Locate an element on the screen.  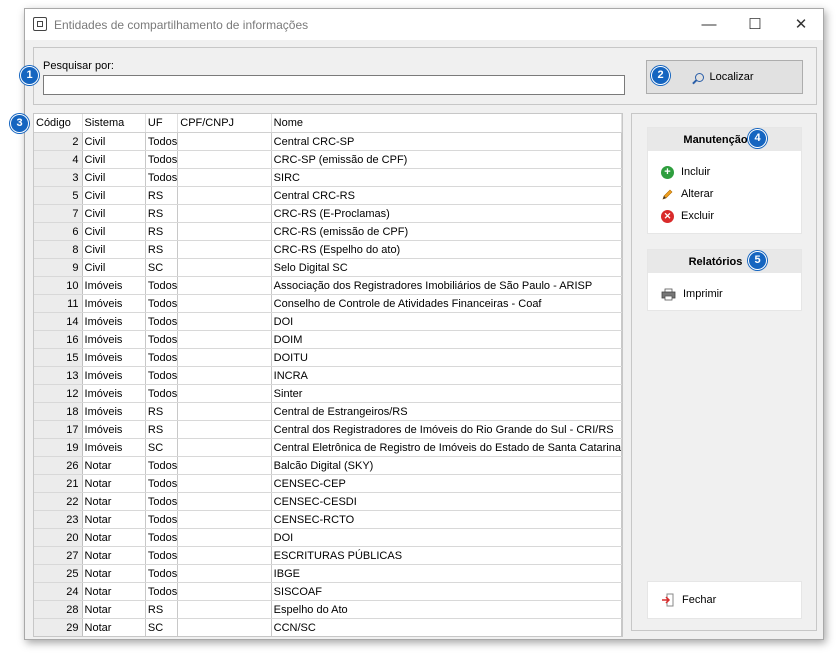
table-row: 15 Imóveis Todos DOITU is located at coordinates (328, 357).